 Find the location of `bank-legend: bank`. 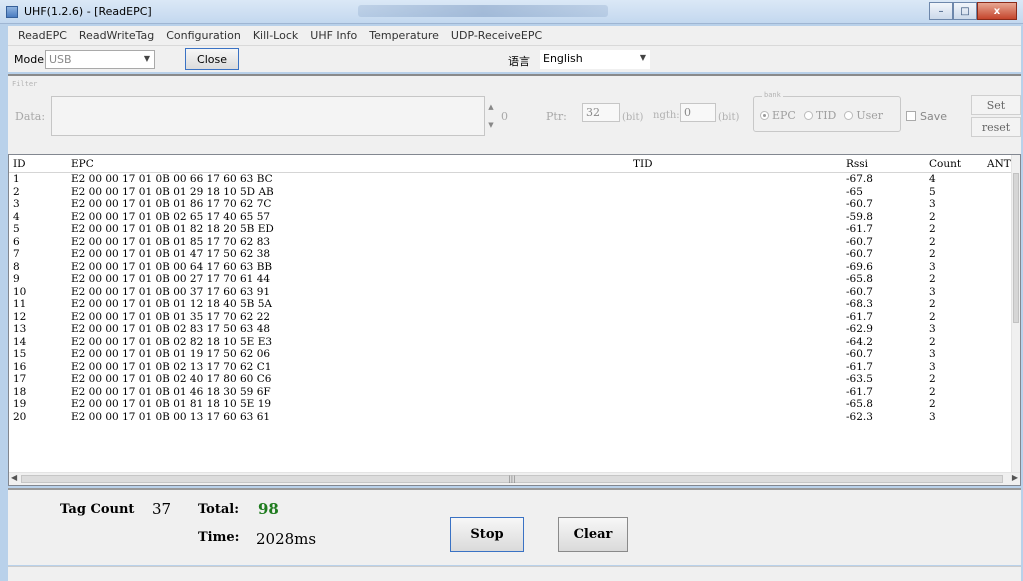

bank-legend: bank is located at coordinates (772, 95).